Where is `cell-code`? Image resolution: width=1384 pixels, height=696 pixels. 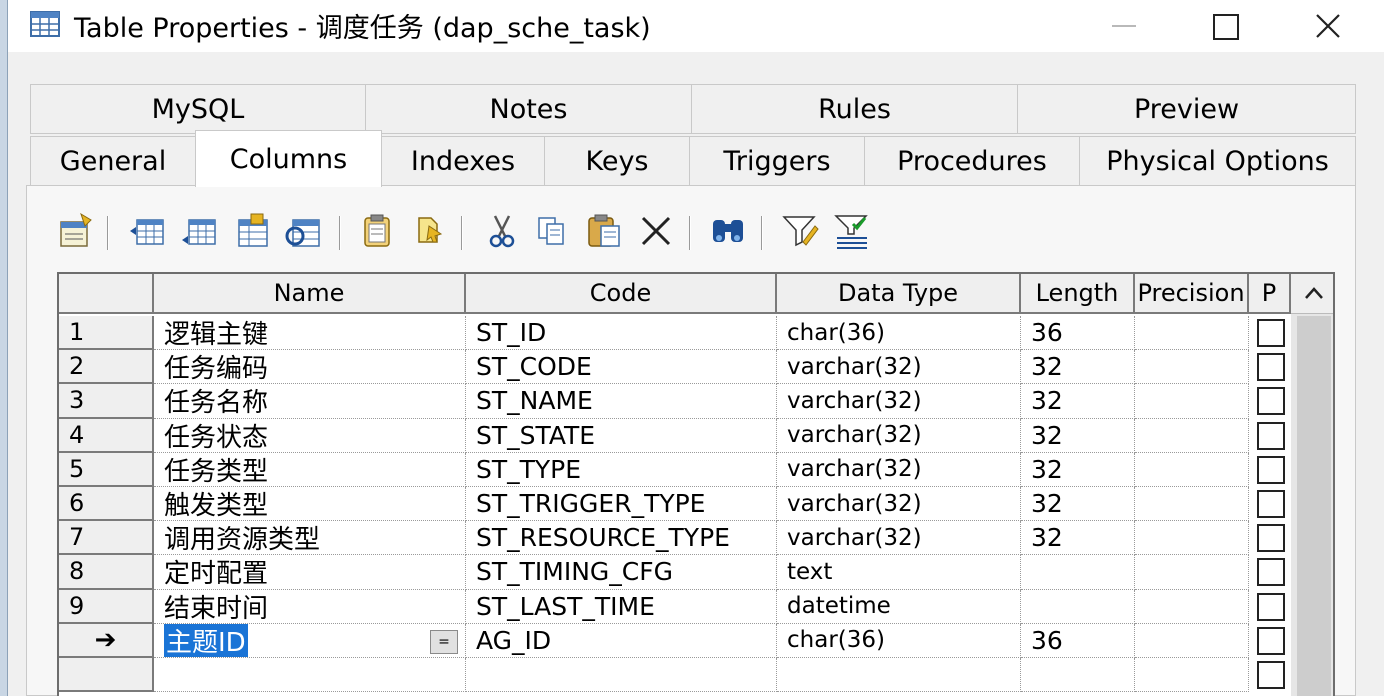
cell-code is located at coordinates (621, 675).